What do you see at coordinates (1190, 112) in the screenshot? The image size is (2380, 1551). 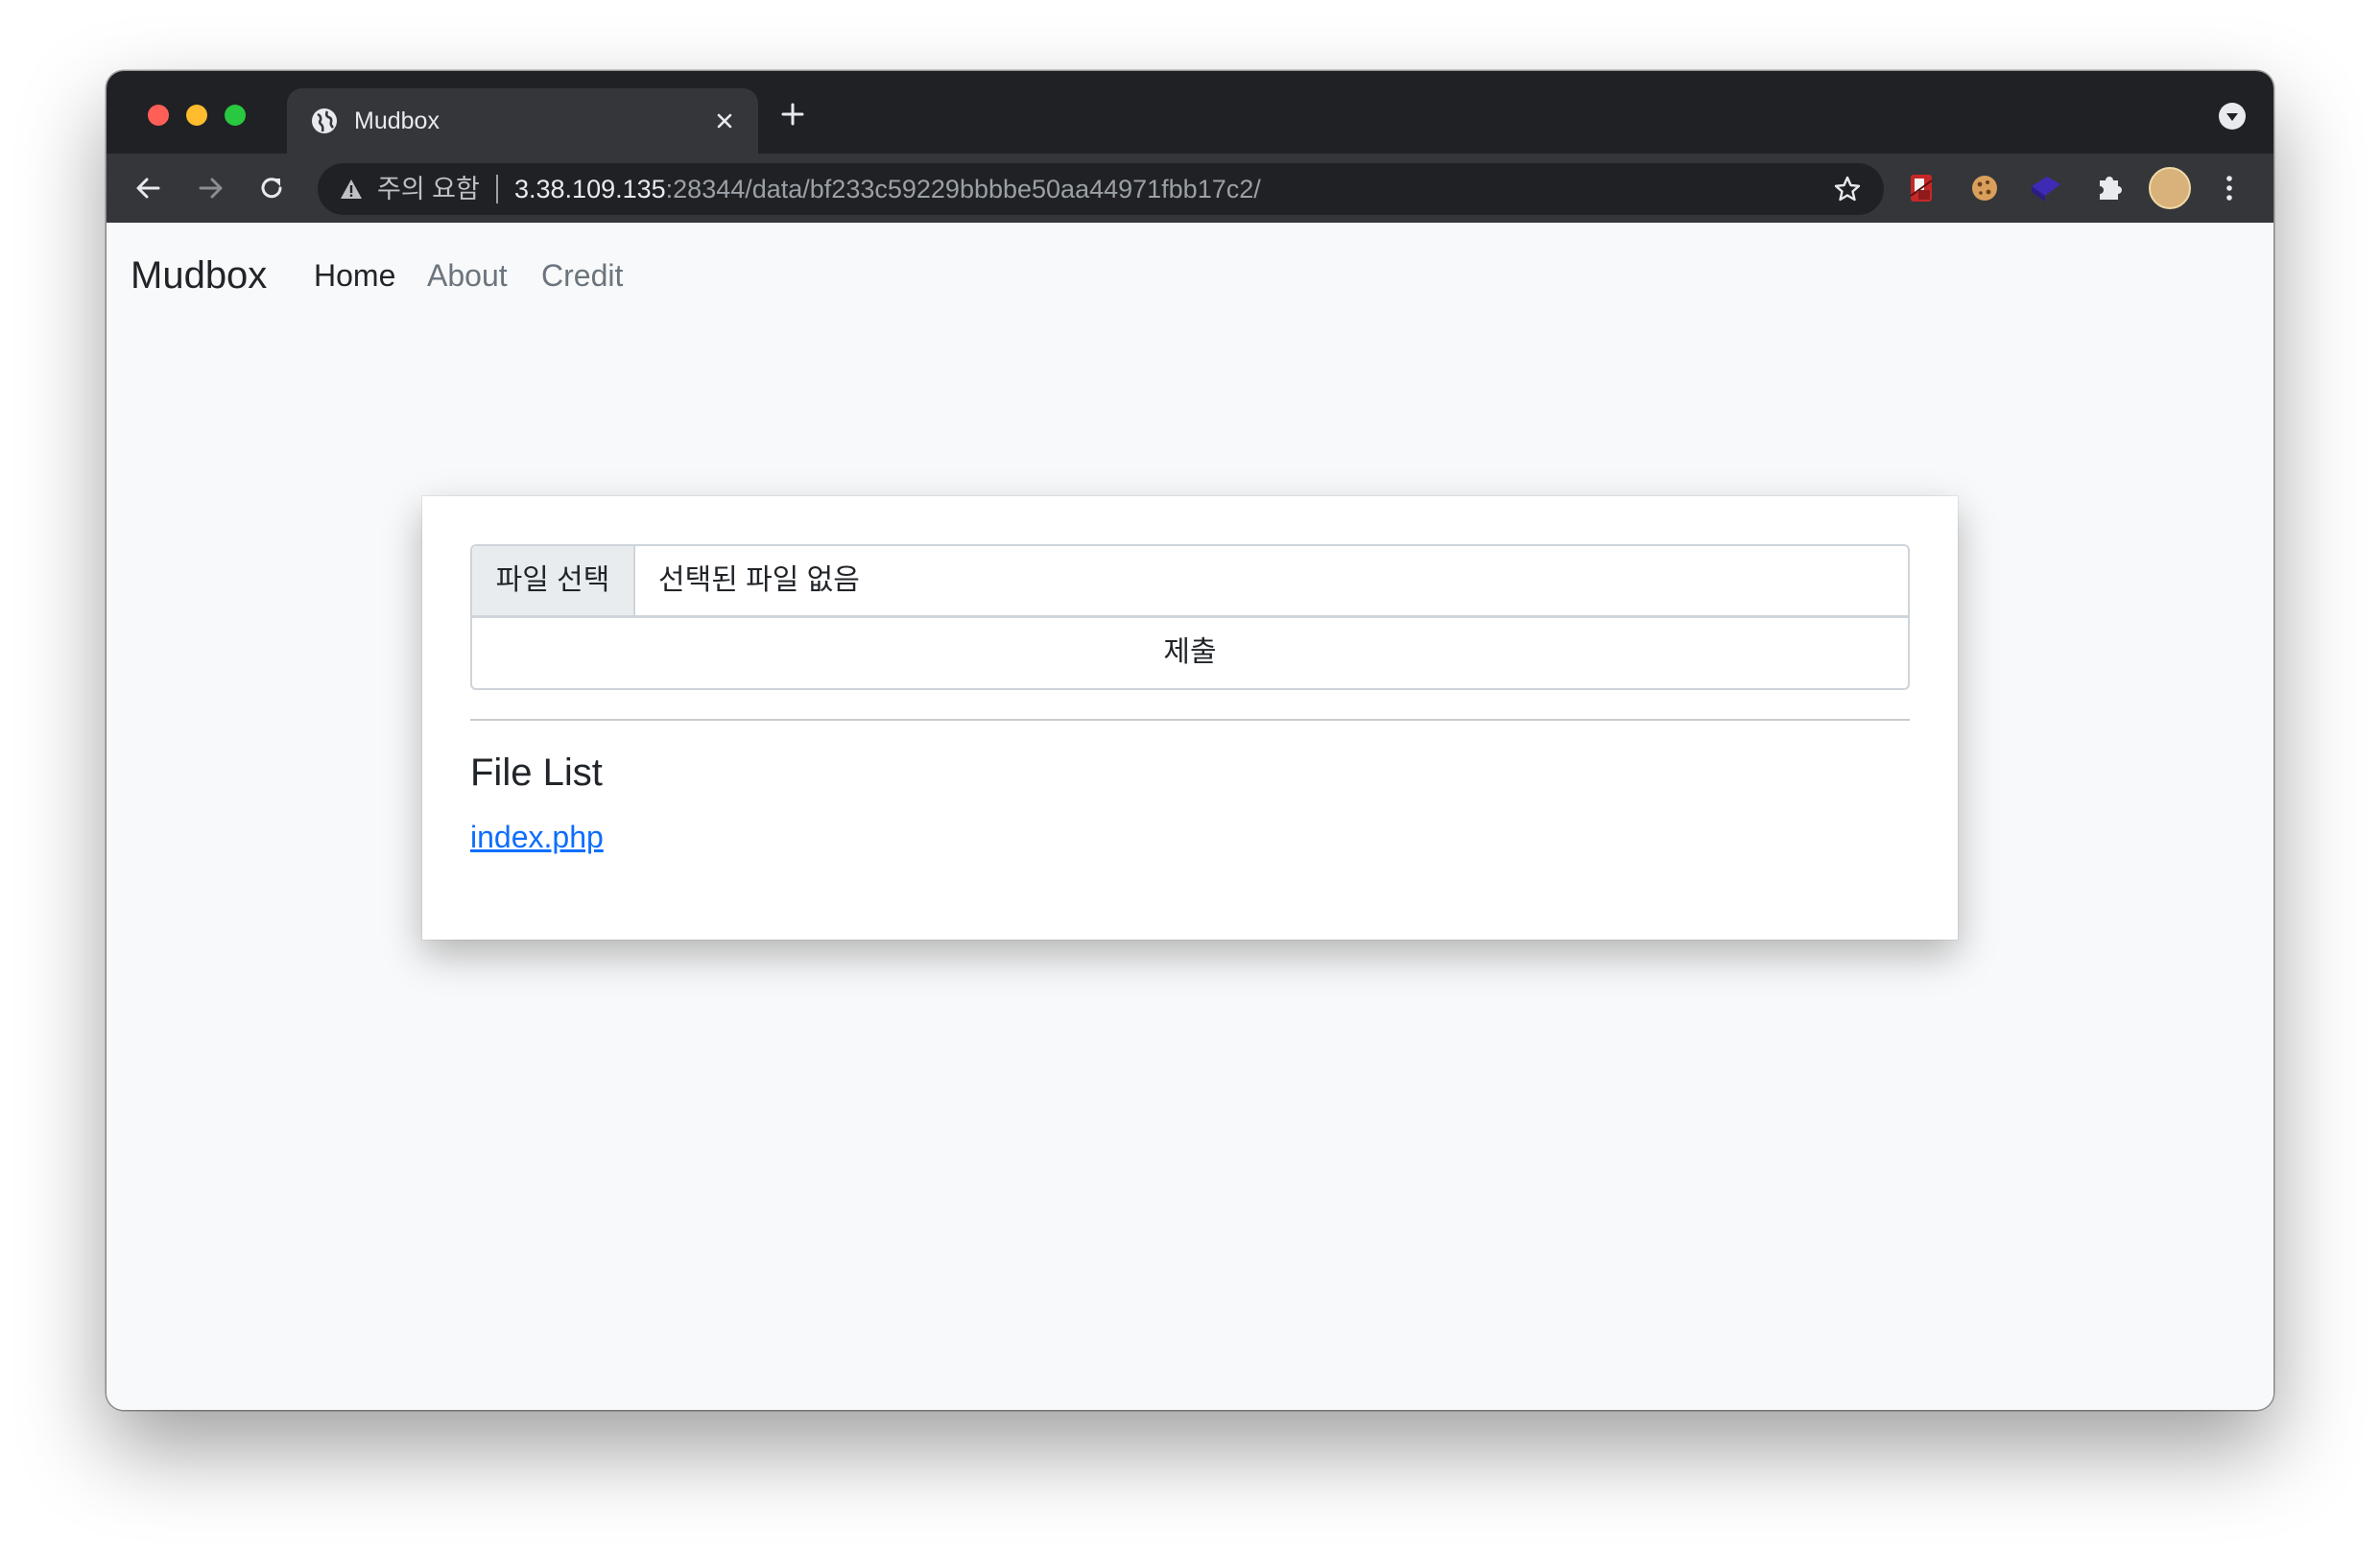 I see `tab-strip: Mudbox` at bounding box center [1190, 112].